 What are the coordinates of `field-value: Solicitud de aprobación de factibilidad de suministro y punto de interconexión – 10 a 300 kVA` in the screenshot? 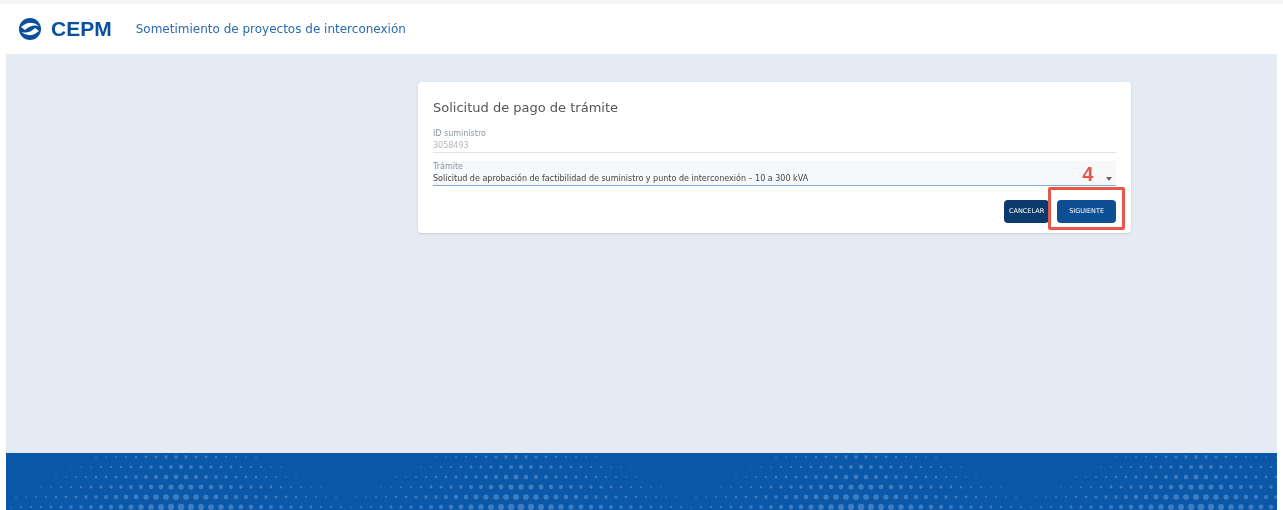 It's located at (621, 178).